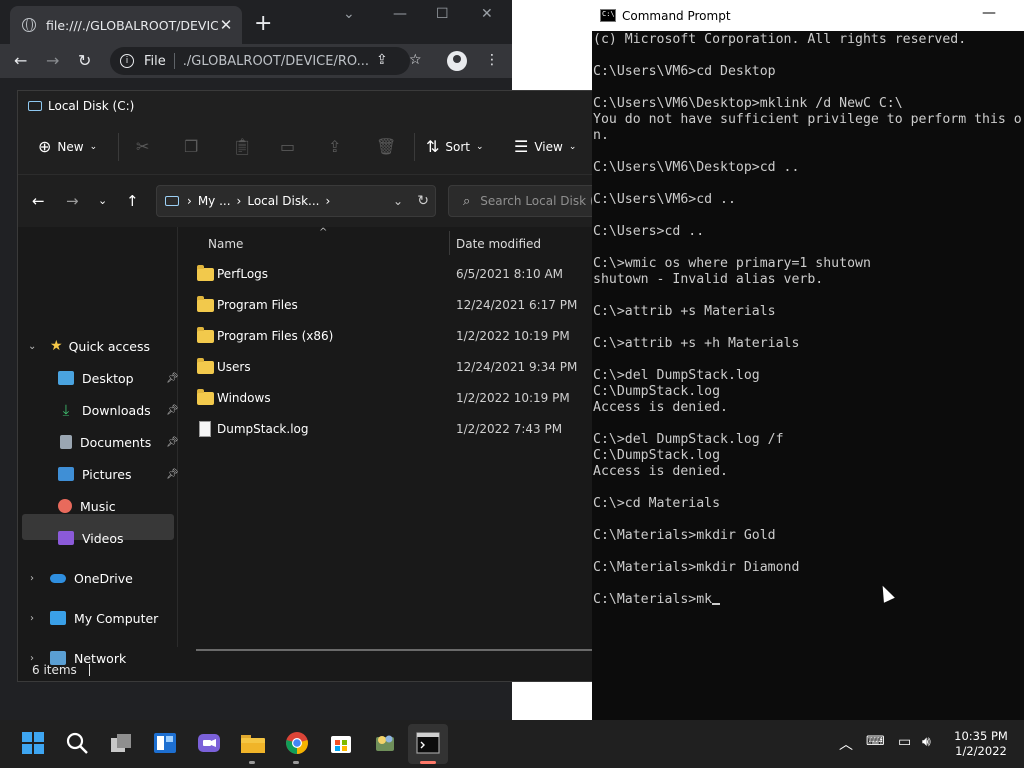  I want to click on file-row: Windows 1/2/2022 10:19 PM, so click(385, 398).